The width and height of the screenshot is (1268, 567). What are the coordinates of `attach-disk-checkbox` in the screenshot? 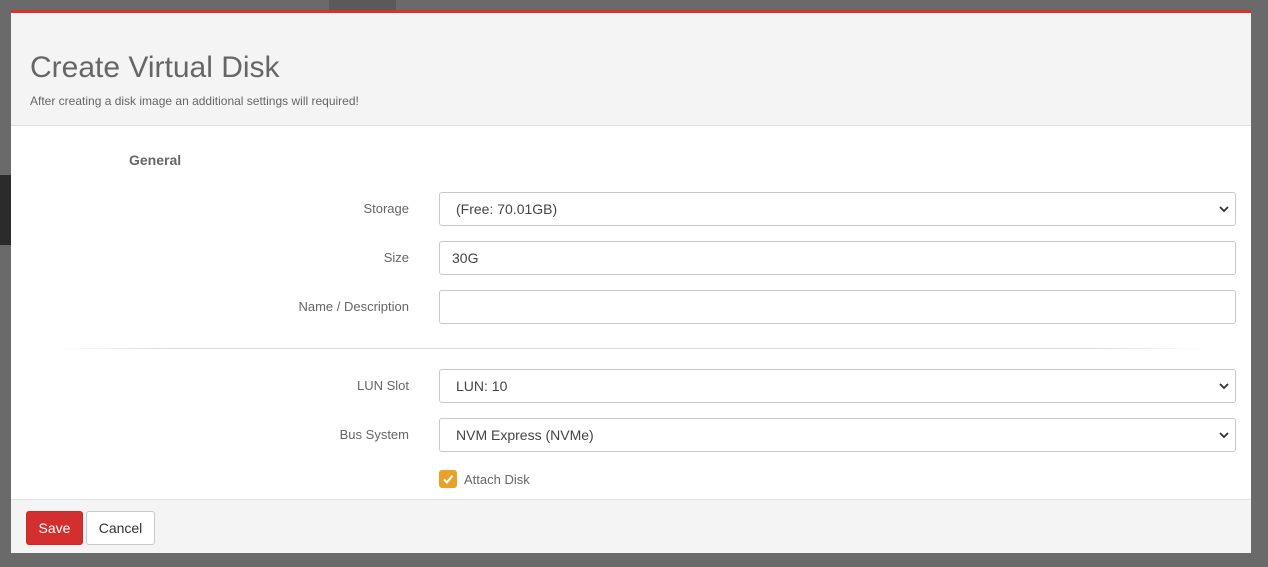 It's located at (448, 479).